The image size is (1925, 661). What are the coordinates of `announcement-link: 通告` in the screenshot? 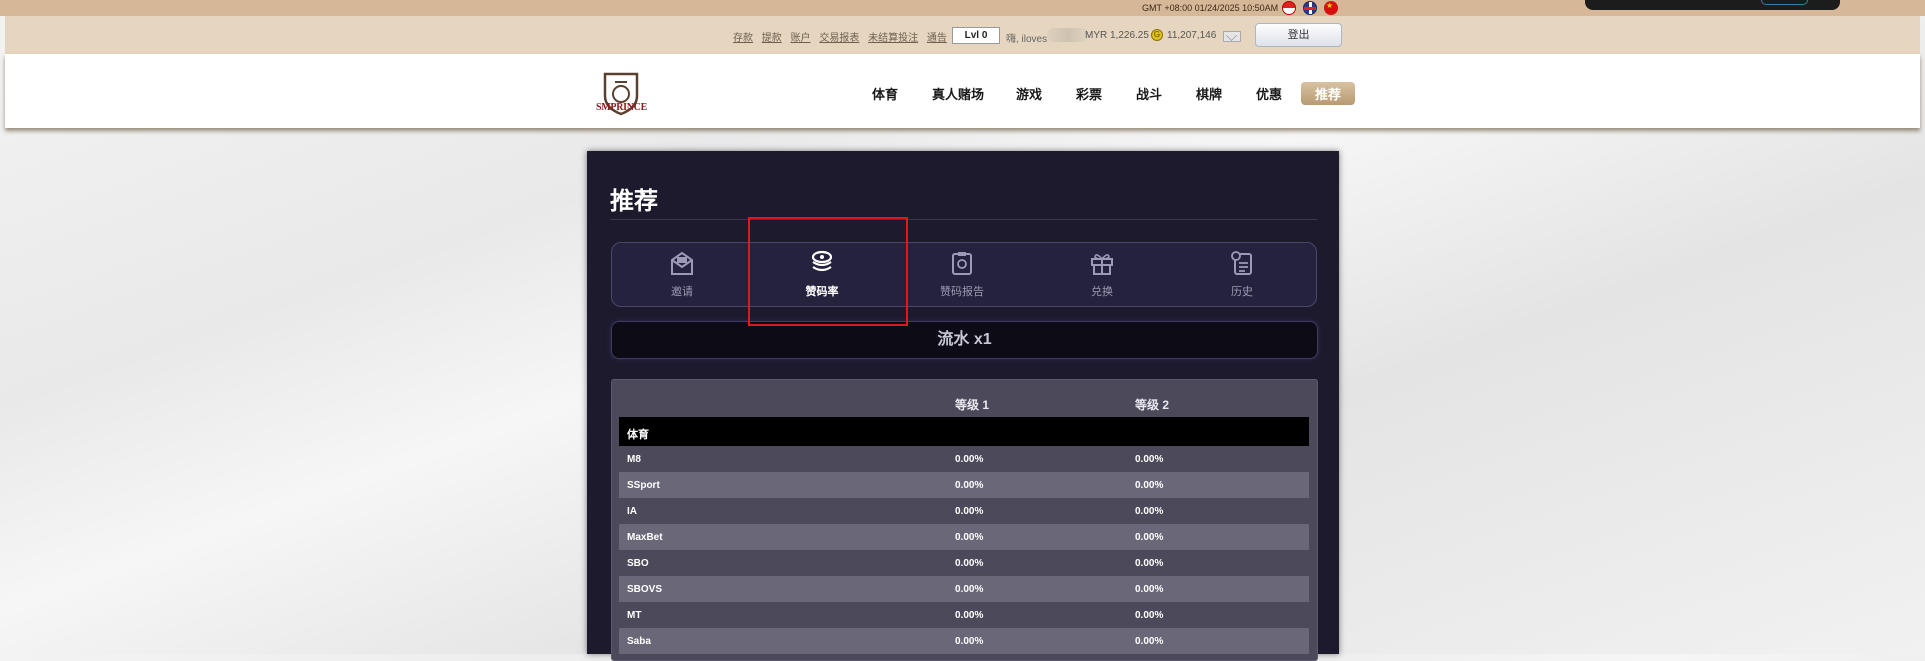 It's located at (937, 38).